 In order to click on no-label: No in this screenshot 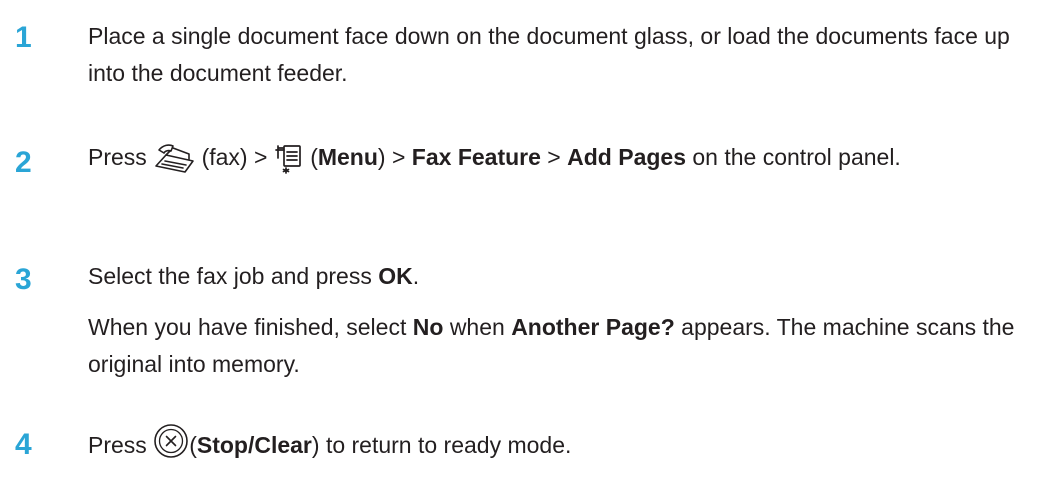, I will do `click(428, 327)`.